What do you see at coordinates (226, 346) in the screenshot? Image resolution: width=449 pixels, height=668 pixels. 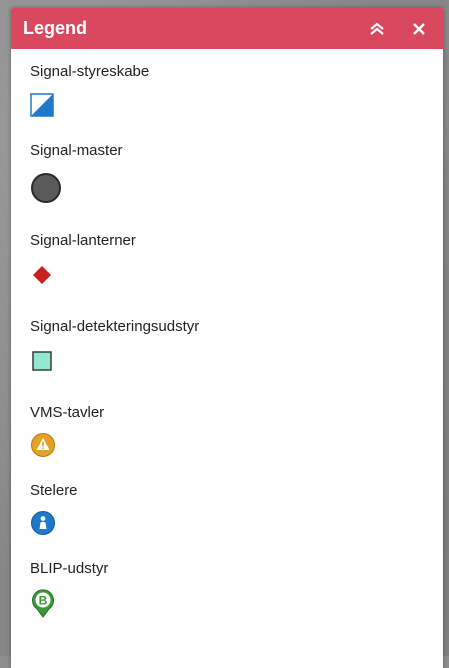 I see `legend-item: Signal-detekteringsudstyr` at bounding box center [226, 346].